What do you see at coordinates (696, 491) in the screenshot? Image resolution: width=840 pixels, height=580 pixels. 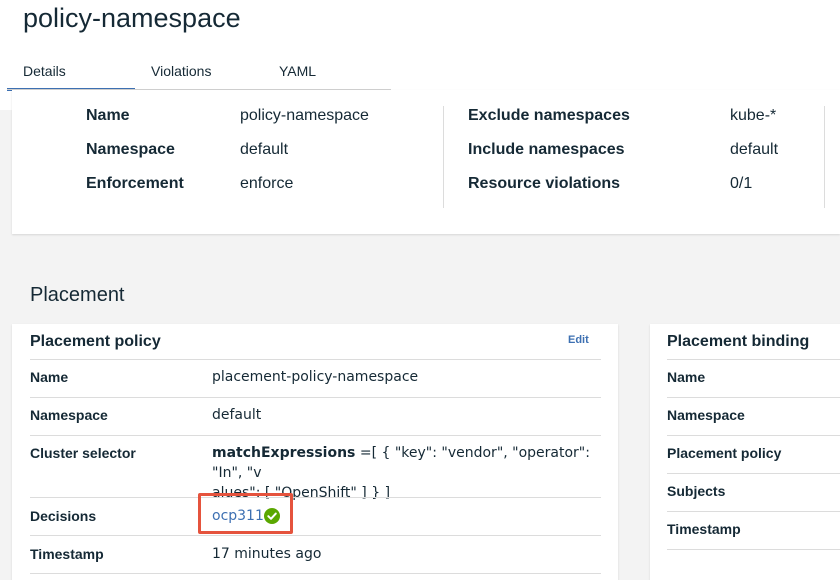 I see `binding-label-subjects: Subjects` at bounding box center [696, 491].